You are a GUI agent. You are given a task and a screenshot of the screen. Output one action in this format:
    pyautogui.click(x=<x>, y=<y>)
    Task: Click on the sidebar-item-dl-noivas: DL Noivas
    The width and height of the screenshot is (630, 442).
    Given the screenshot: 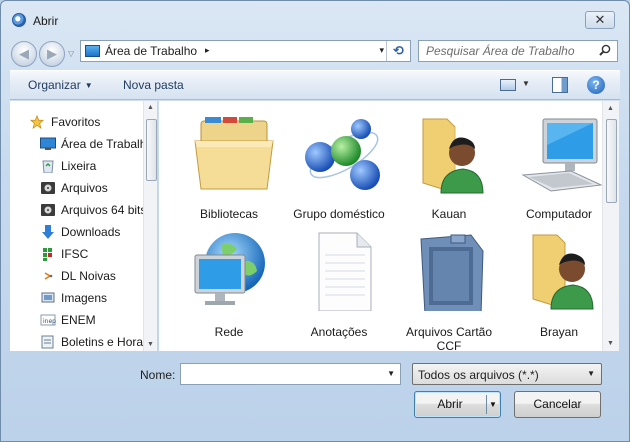 What is the action you would take?
    pyautogui.click(x=77, y=276)
    